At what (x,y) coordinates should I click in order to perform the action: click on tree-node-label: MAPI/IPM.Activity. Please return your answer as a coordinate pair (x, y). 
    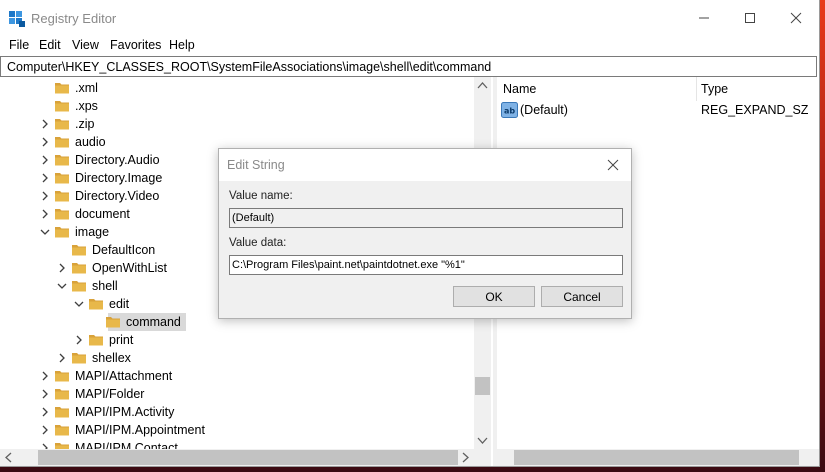
    Looking at the image, I should click on (125, 412).